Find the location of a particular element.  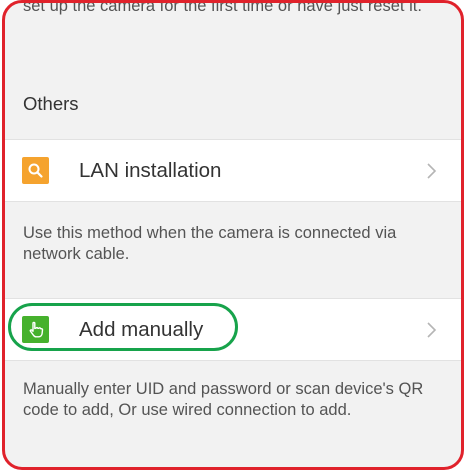

section-title-others: Others is located at coordinates (51, 103).